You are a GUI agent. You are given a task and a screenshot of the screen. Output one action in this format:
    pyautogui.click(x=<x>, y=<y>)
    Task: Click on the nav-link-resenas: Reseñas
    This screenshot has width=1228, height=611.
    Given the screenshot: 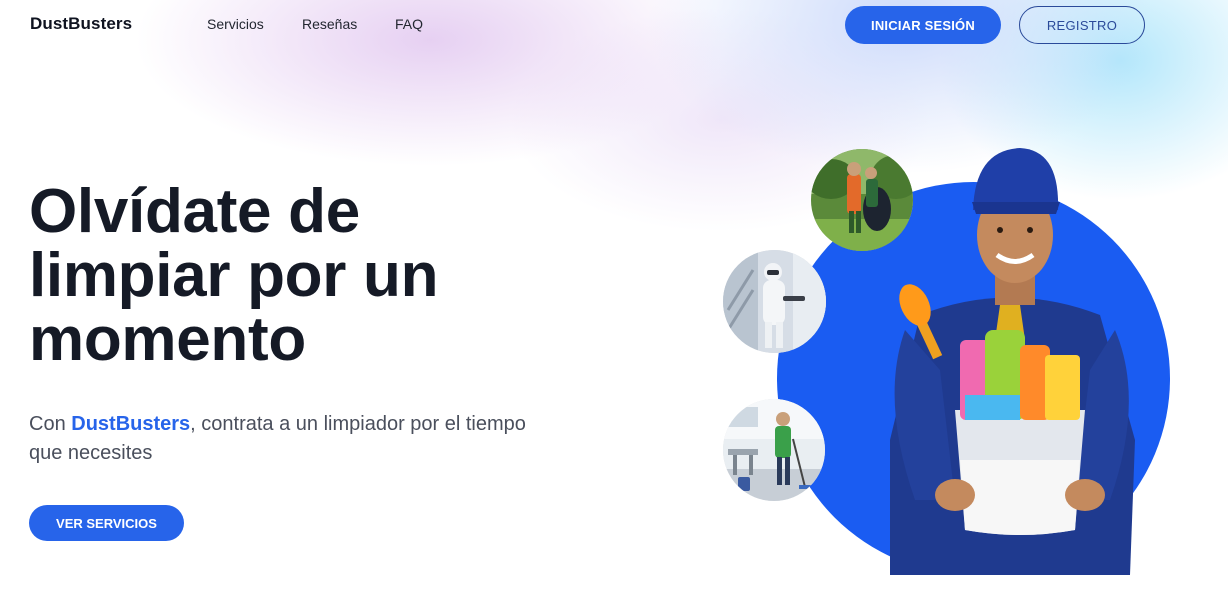 What is the action you would take?
    pyautogui.click(x=329, y=24)
    